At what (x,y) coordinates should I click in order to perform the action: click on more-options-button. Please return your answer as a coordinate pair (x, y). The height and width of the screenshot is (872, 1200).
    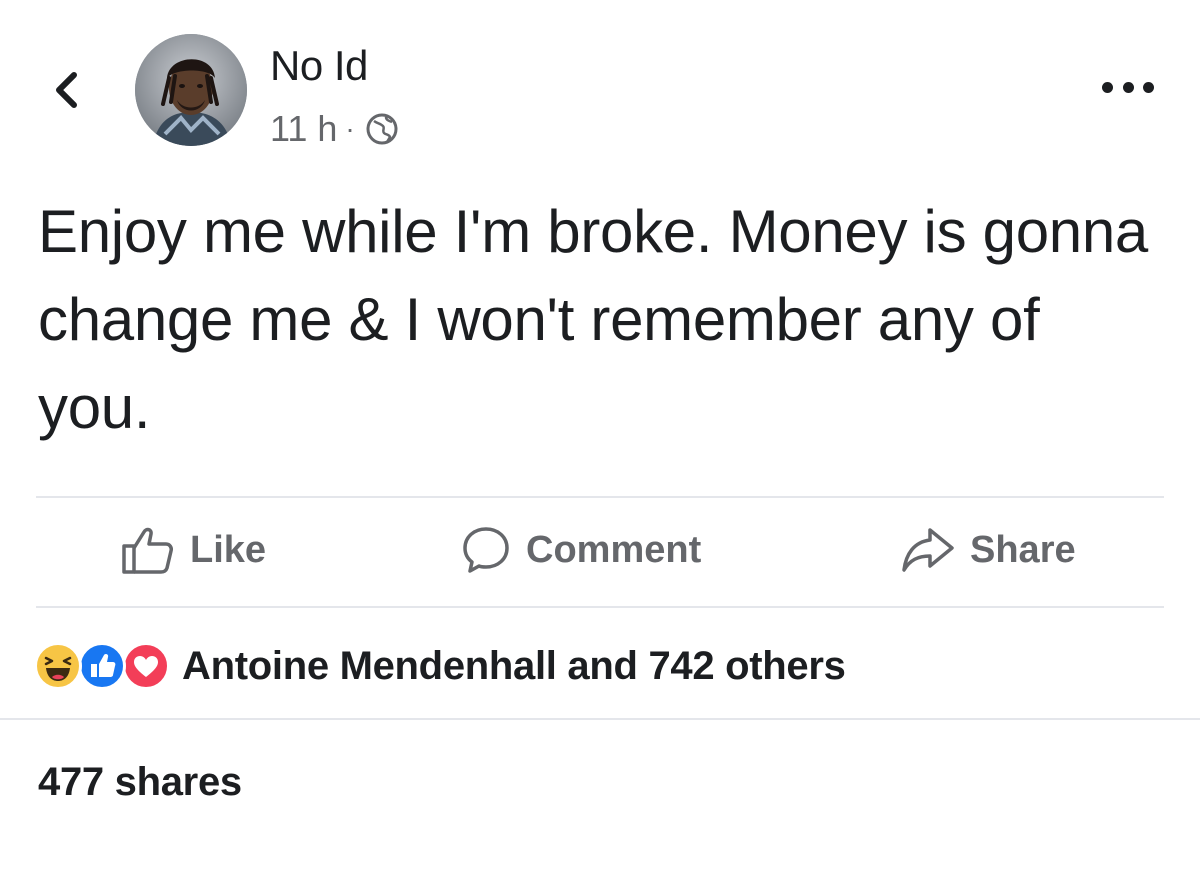
    Looking at the image, I should click on (1128, 87).